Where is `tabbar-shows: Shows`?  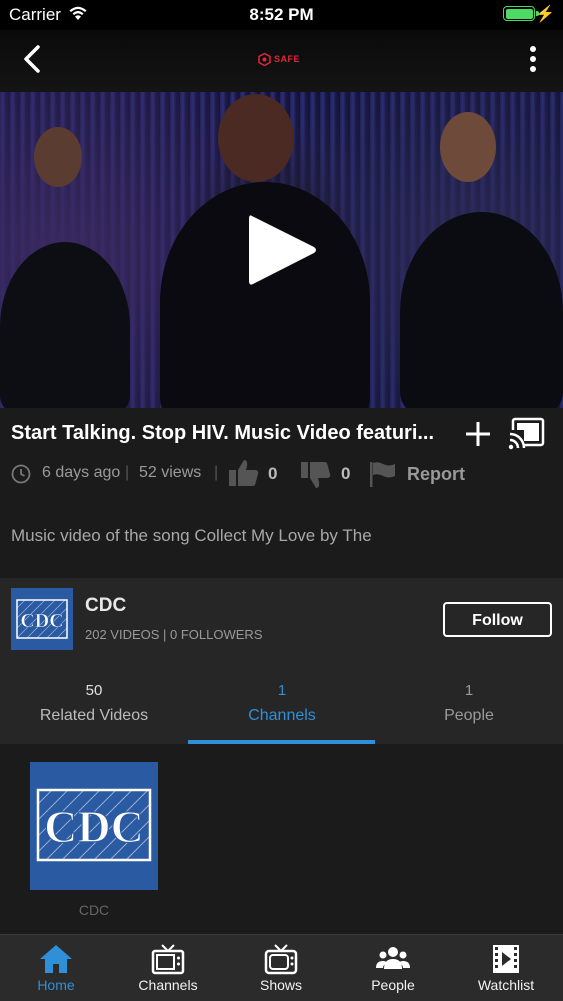
tabbar-shows: Shows is located at coordinates (281, 968).